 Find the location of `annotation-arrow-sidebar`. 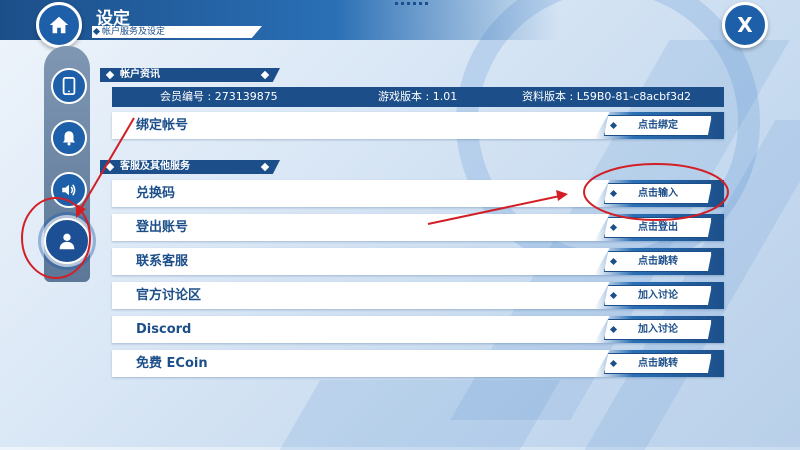

annotation-arrow-sidebar is located at coordinates (107, 164).